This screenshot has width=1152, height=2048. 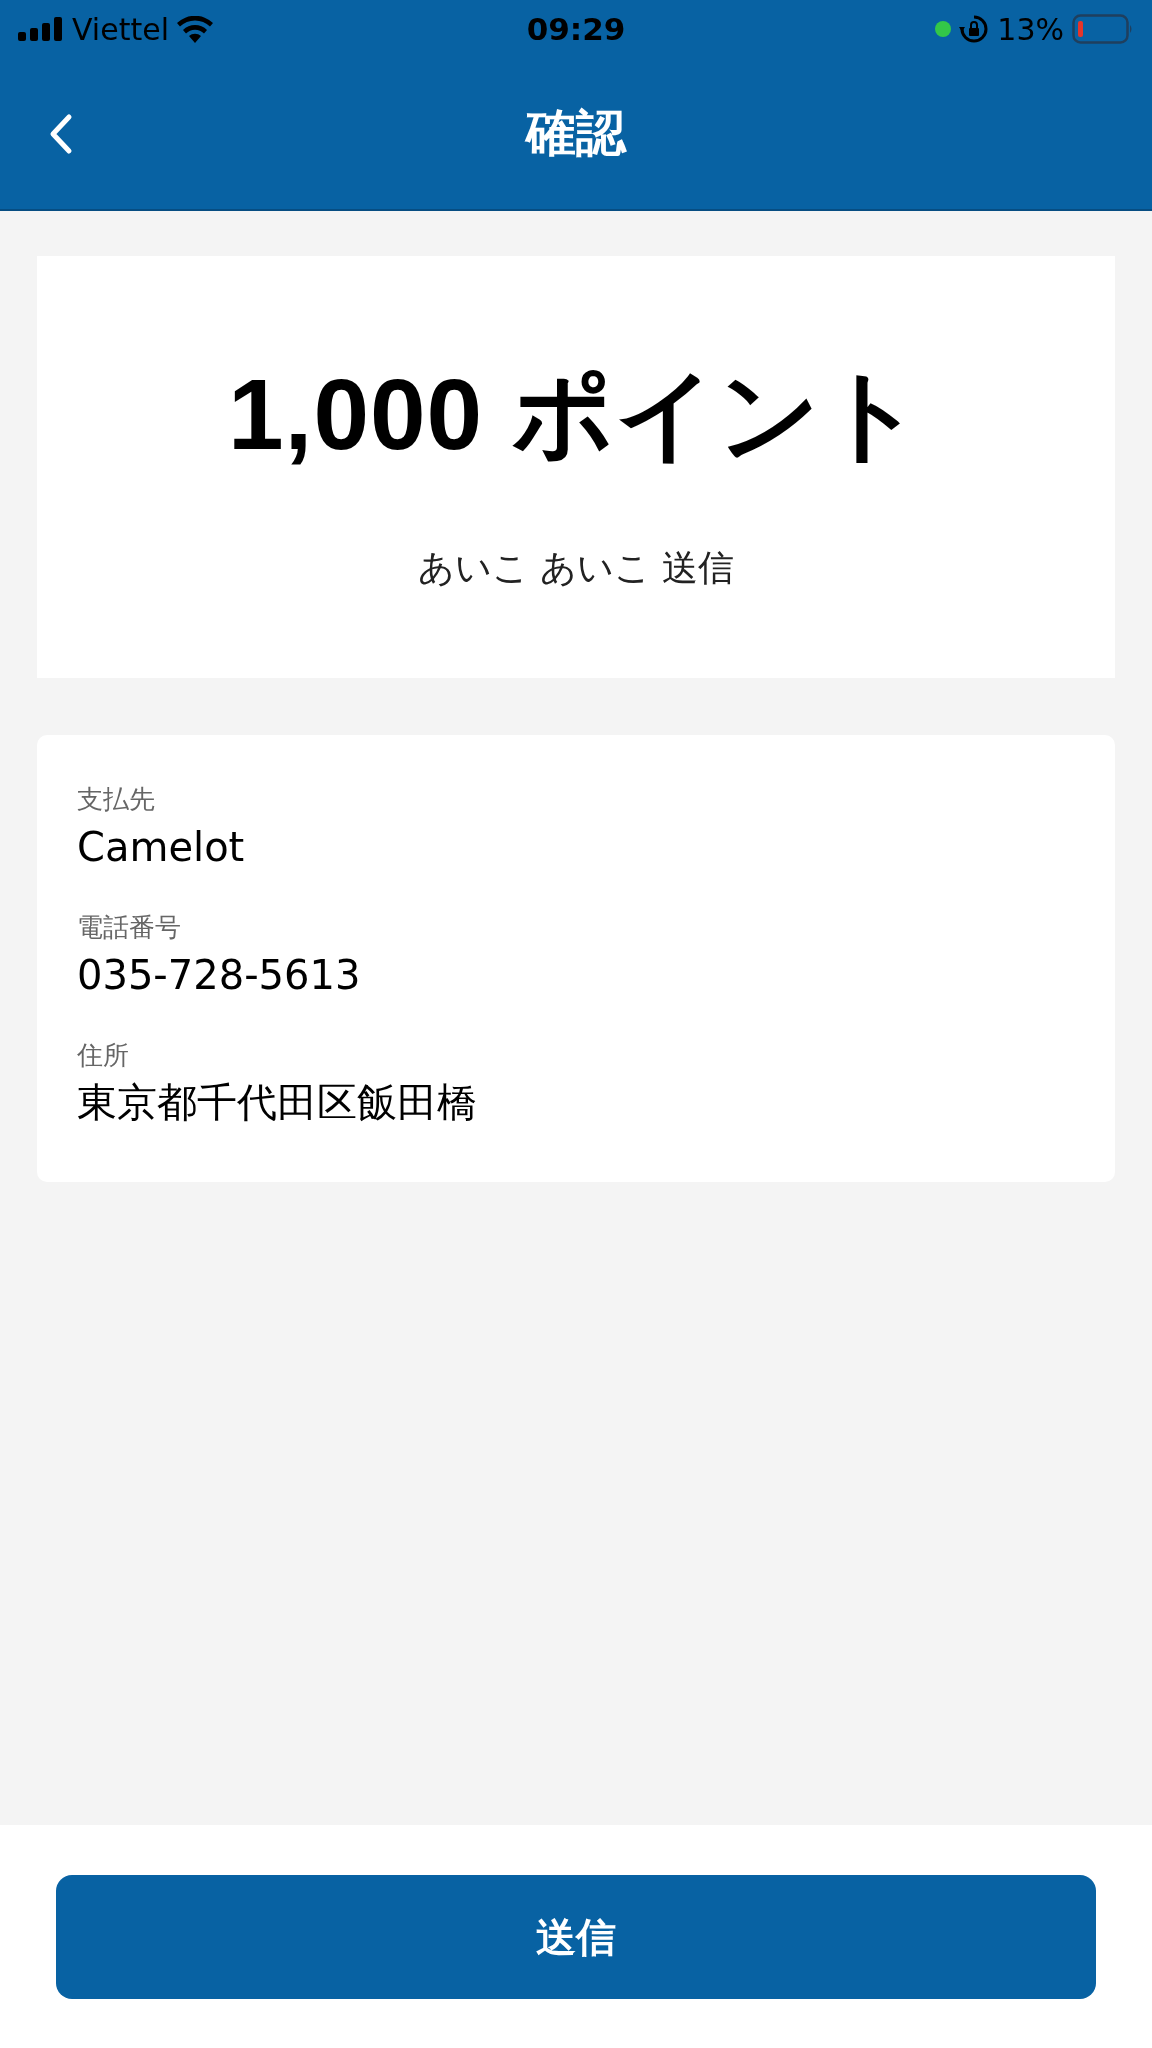 What do you see at coordinates (219, 975) in the screenshot?
I see `field-value: 035-728-5613` at bounding box center [219, 975].